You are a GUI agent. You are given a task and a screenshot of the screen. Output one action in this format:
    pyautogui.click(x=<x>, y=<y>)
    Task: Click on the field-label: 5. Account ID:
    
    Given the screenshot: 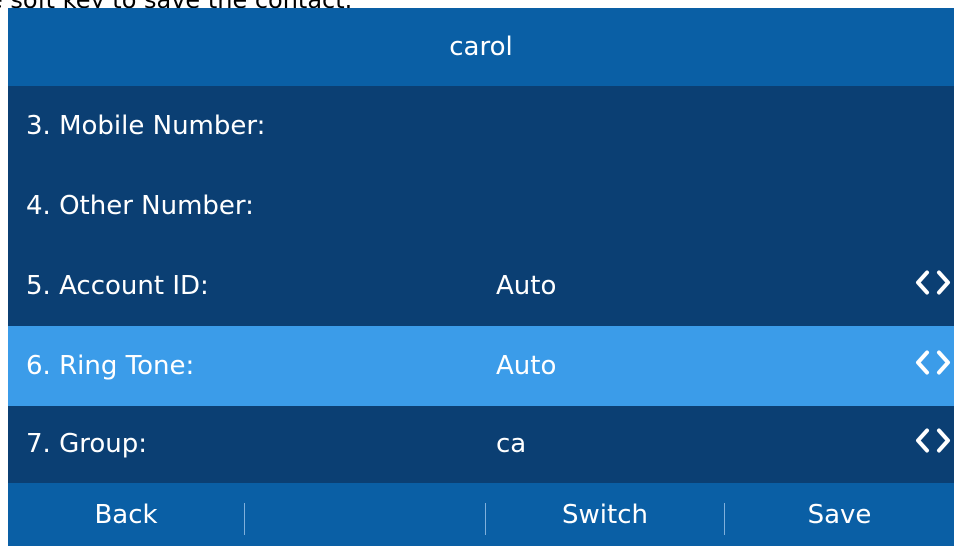 What is the action you would take?
    pyautogui.click(x=117, y=286)
    